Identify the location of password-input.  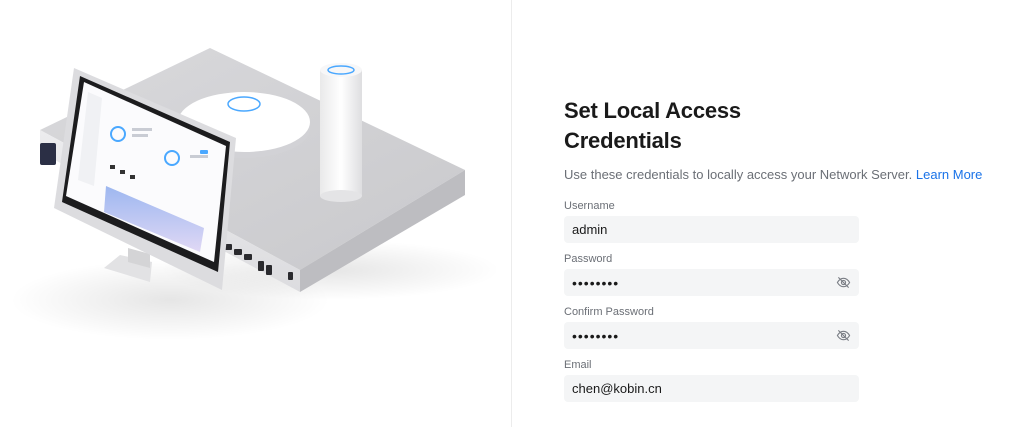
(711, 282).